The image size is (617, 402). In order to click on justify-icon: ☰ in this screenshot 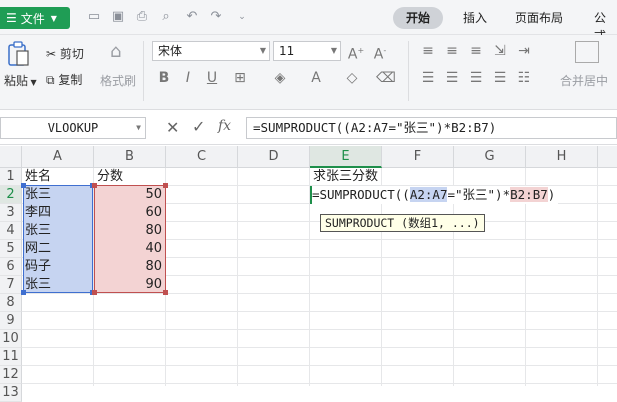, I will do `click(500, 78)`.